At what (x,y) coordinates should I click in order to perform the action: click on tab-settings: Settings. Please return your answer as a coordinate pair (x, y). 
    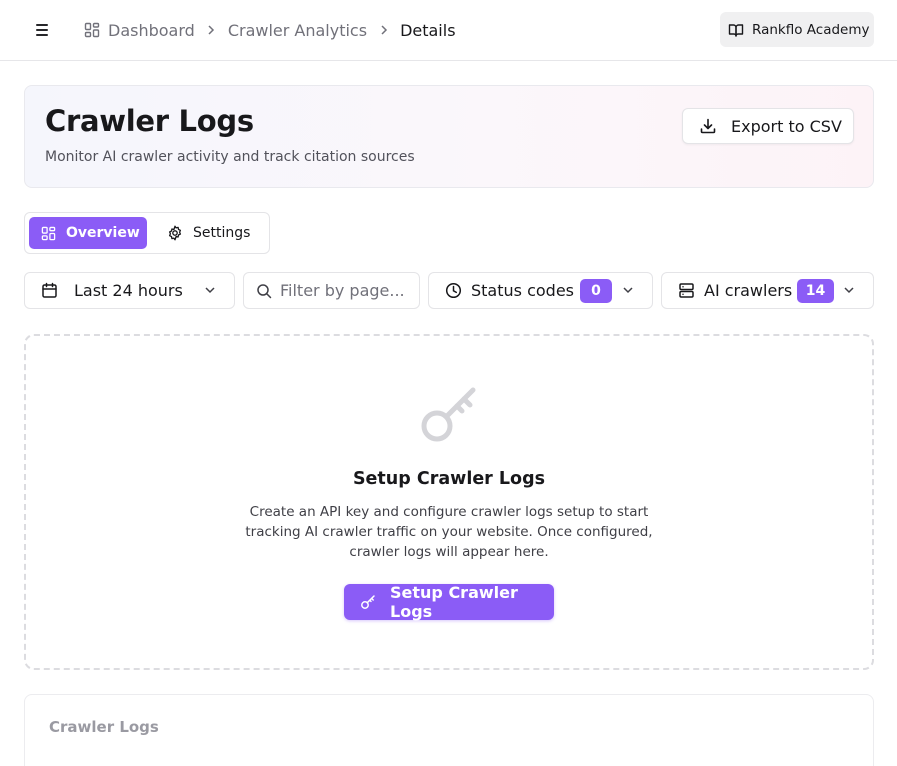
    Looking at the image, I should click on (213, 233).